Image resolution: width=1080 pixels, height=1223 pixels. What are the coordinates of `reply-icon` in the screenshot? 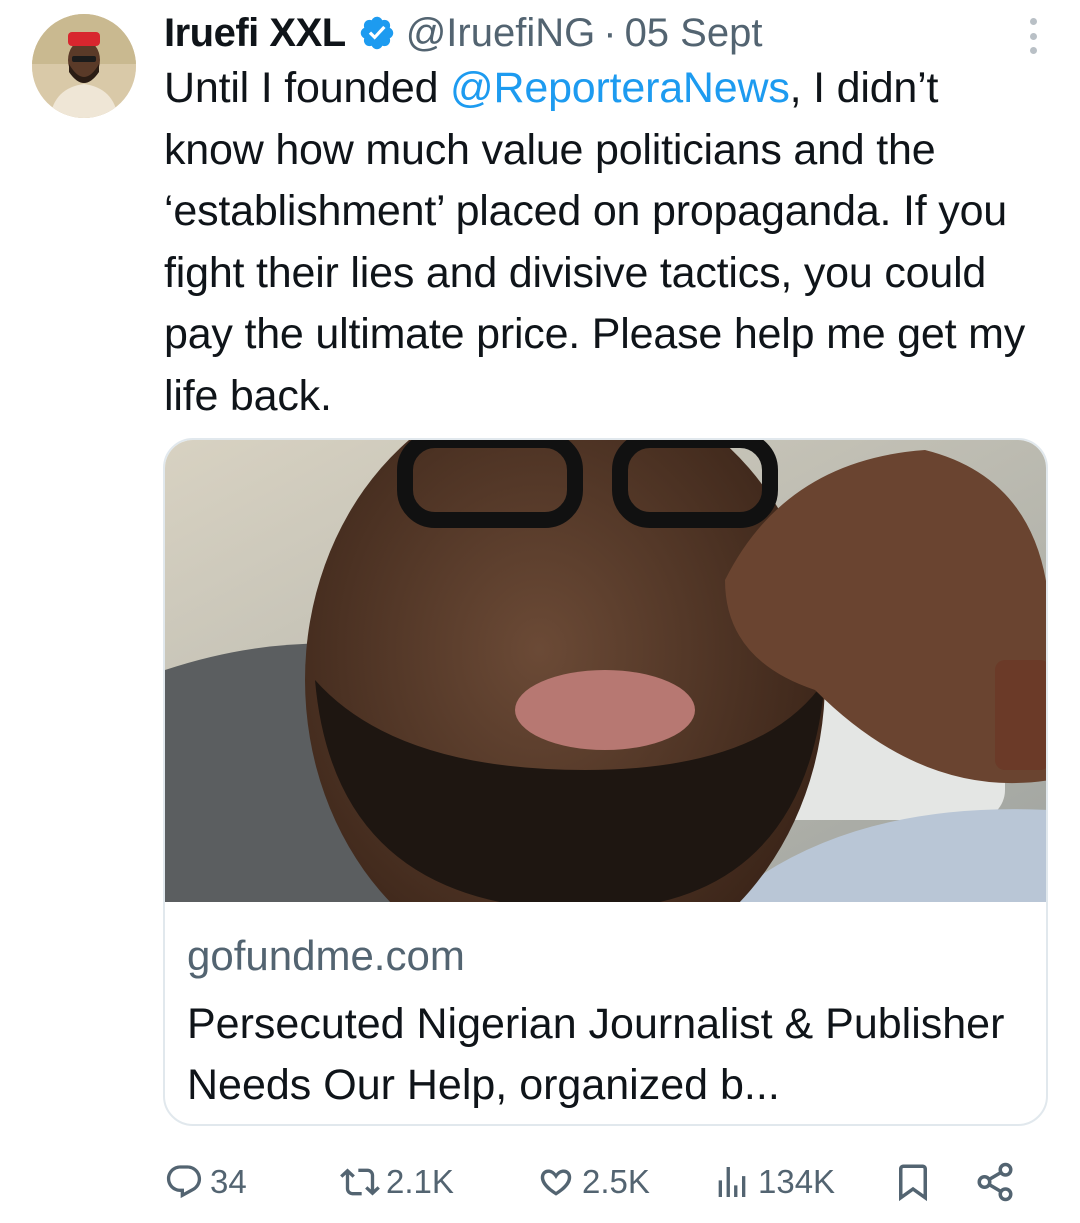 It's located at (184, 1182).